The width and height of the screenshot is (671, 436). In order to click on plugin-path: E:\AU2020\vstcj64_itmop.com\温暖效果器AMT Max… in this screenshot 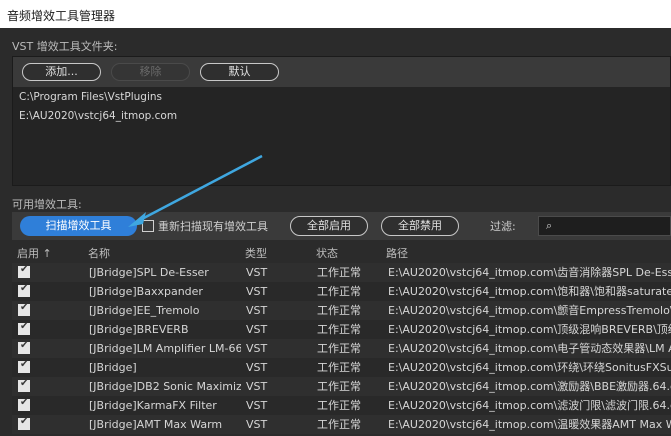, I will do `click(529, 424)`.